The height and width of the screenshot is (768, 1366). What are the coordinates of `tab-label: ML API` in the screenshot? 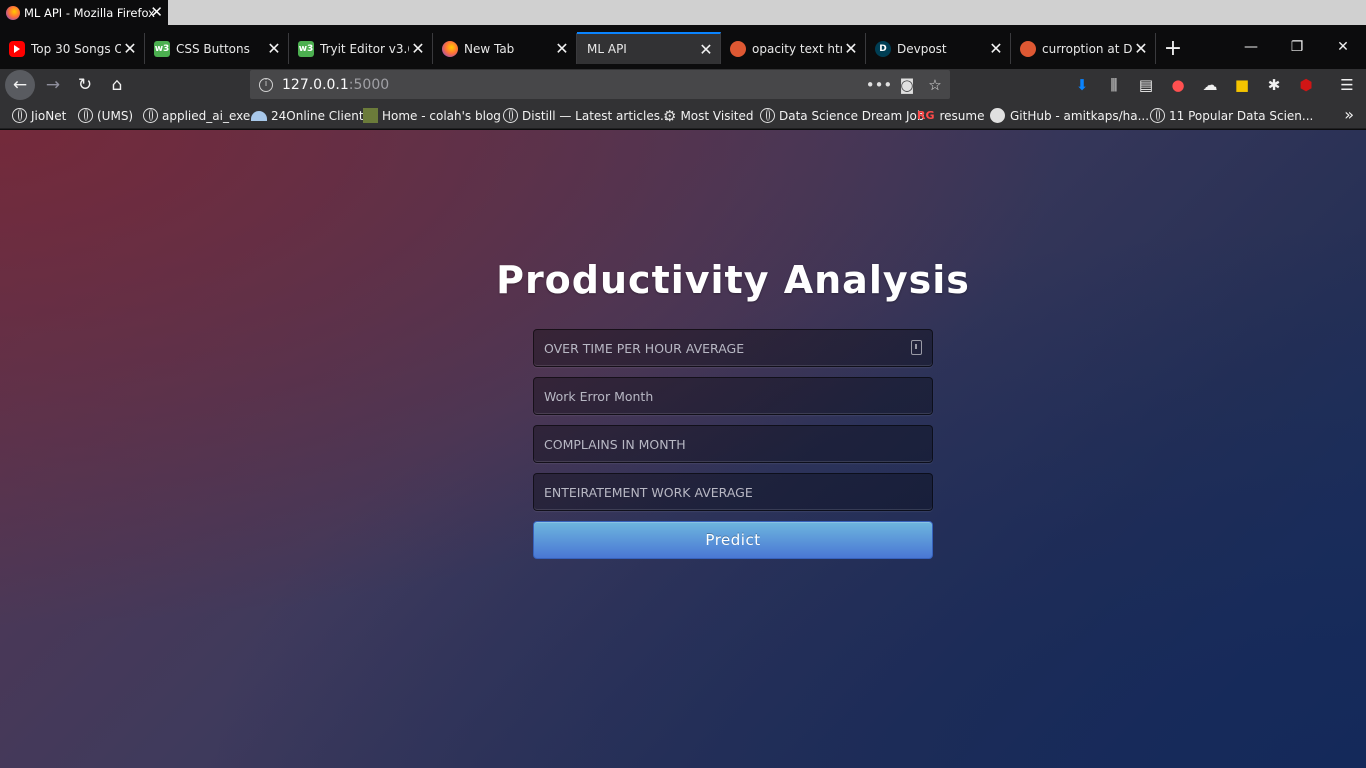 It's located at (607, 49).